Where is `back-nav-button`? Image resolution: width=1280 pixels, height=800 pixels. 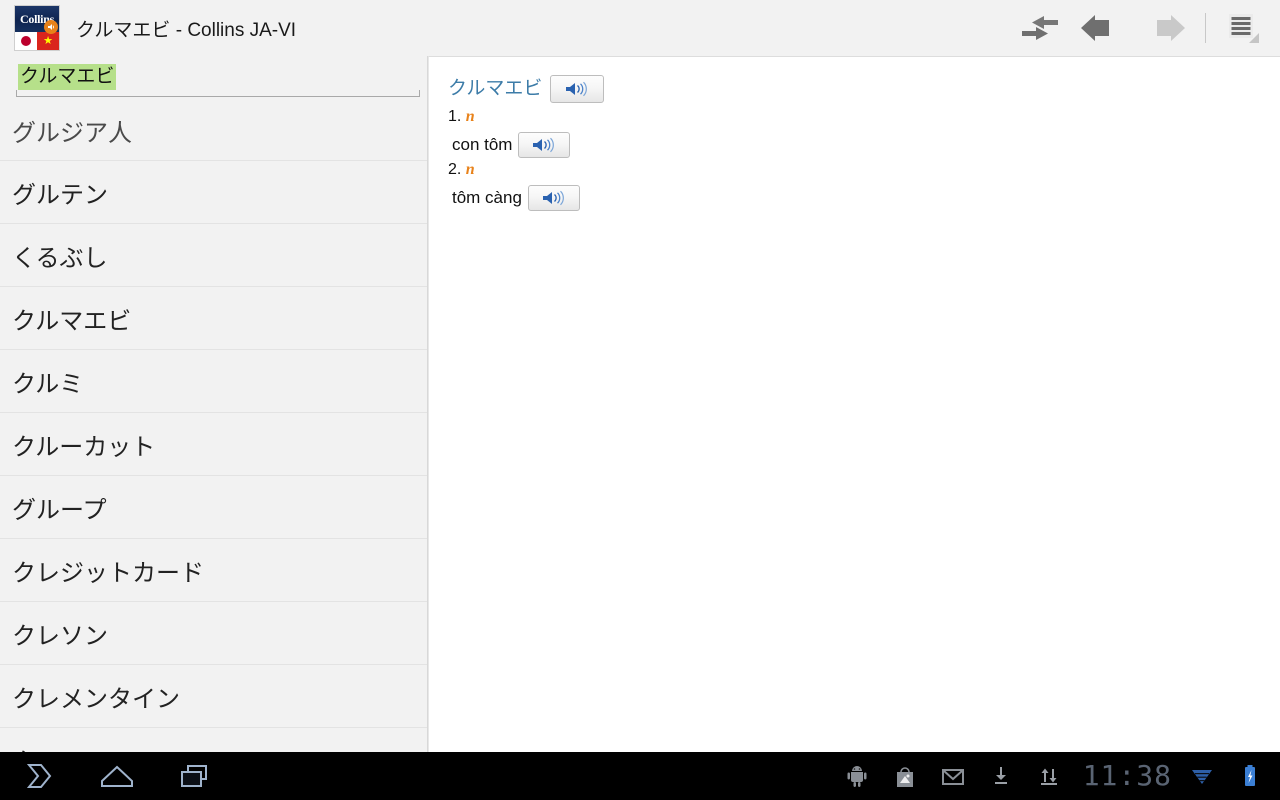
back-nav-button is located at coordinates (39, 776).